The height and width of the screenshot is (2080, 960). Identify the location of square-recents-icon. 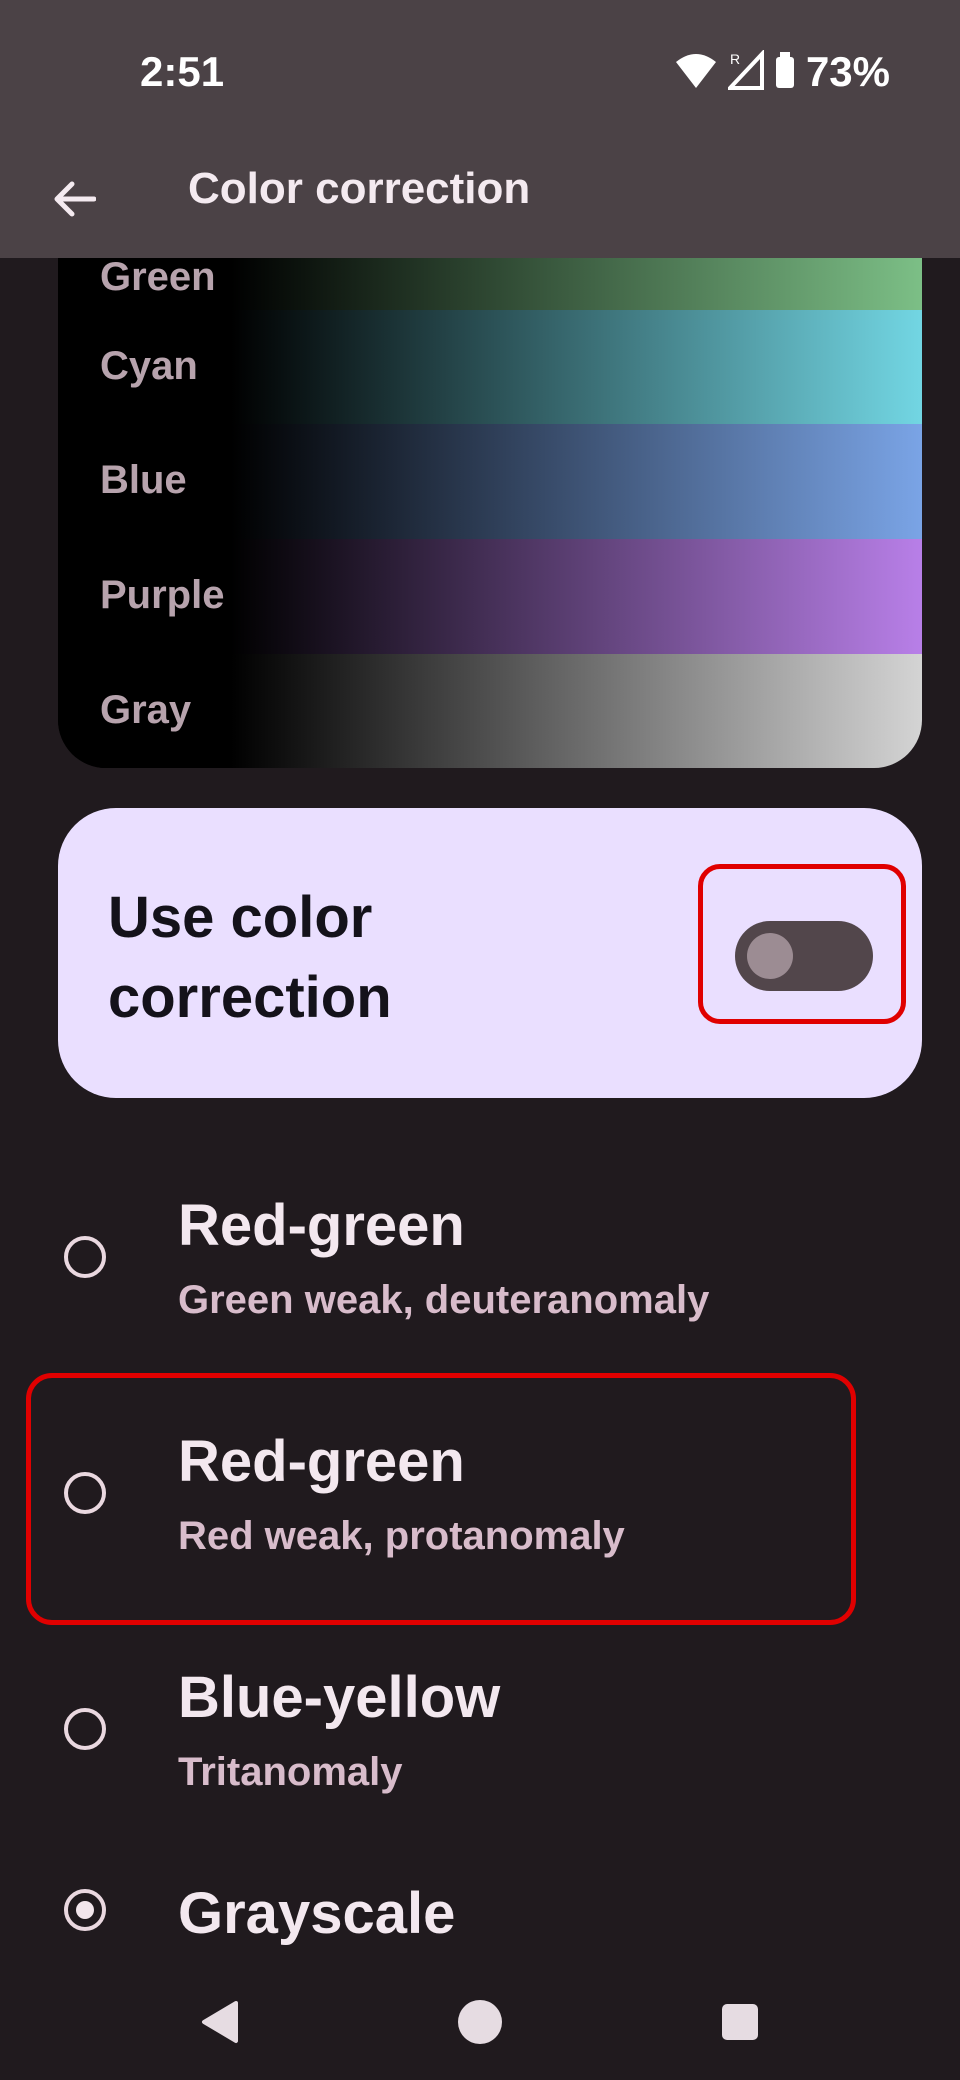
(740, 2022).